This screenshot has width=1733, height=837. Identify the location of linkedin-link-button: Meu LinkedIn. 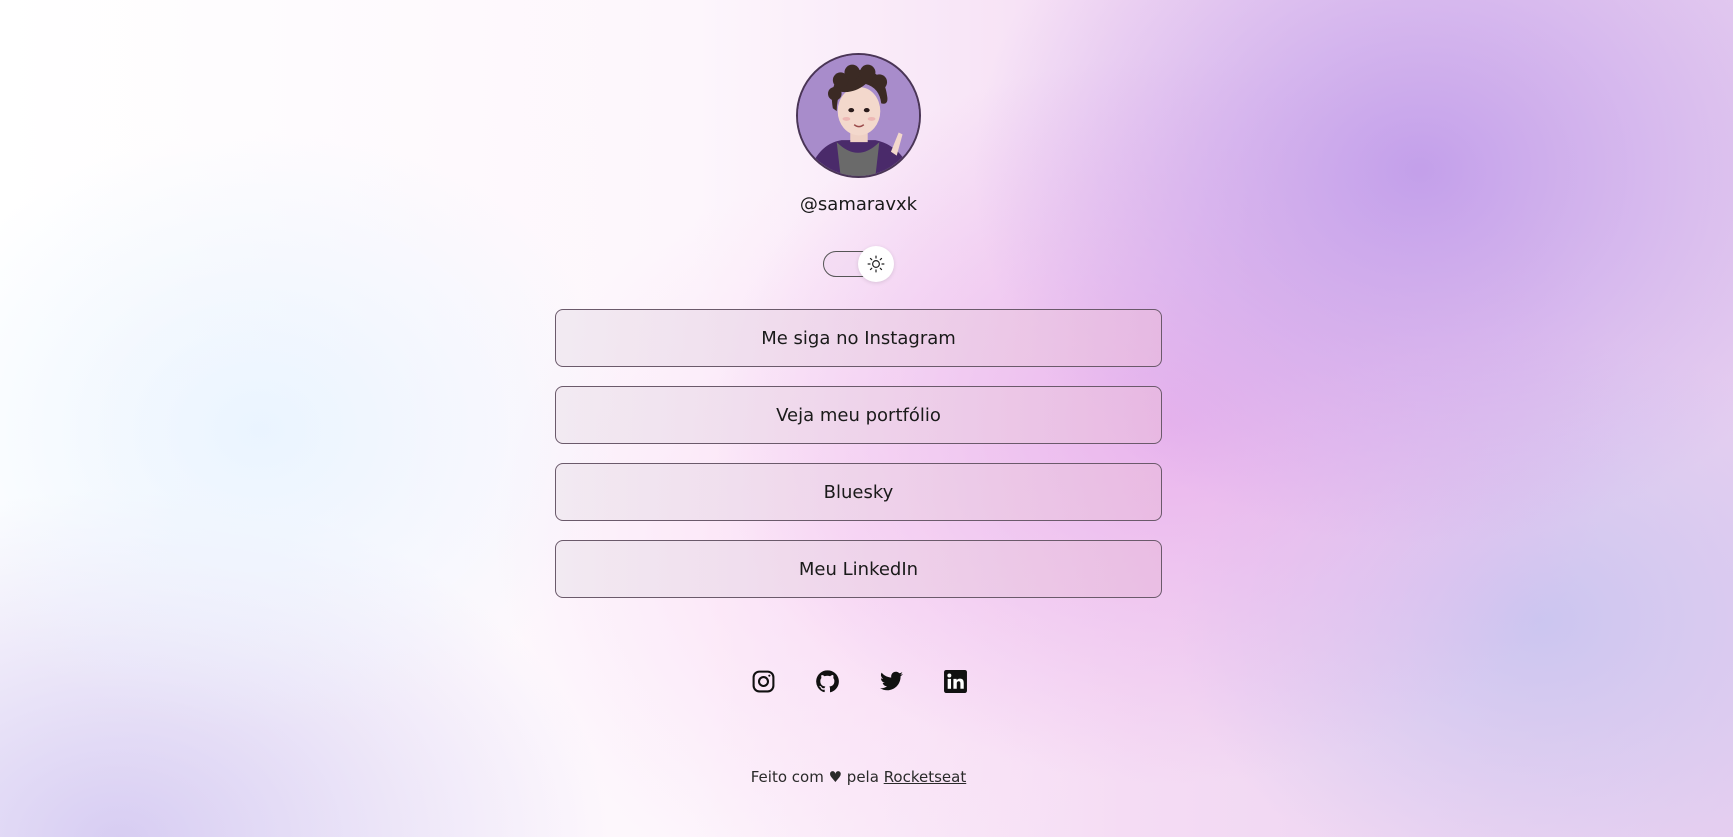
(858, 569).